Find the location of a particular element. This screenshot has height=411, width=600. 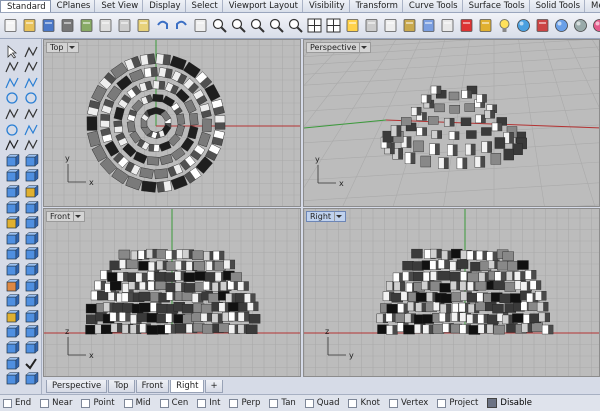

zoom-selected-icon is located at coordinates (295, 25).